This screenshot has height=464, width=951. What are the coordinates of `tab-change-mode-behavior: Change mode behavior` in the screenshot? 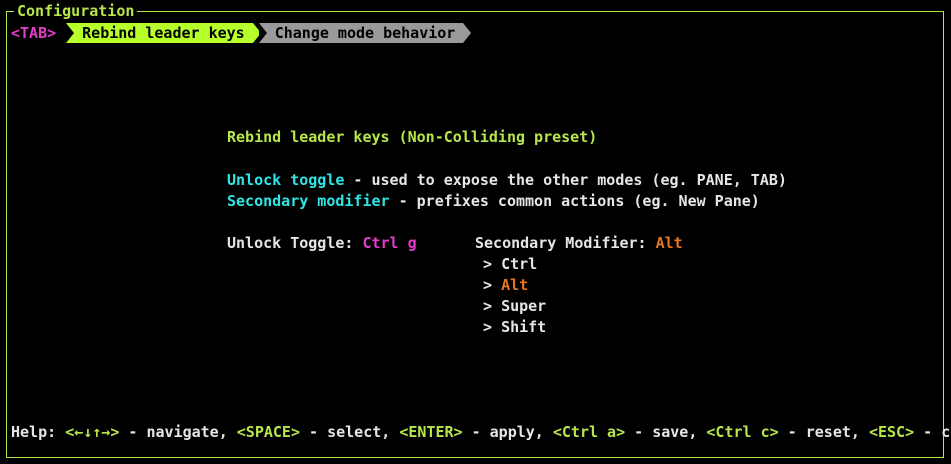 It's located at (364, 33).